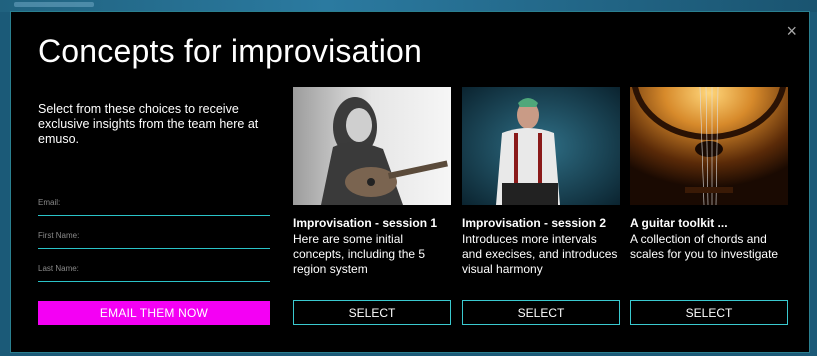  What do you see at coordinates (154, 313) in the screenshot?
I see `email-them-now-button: EMAIL THEM NOW` at bounding box center [154, 313].